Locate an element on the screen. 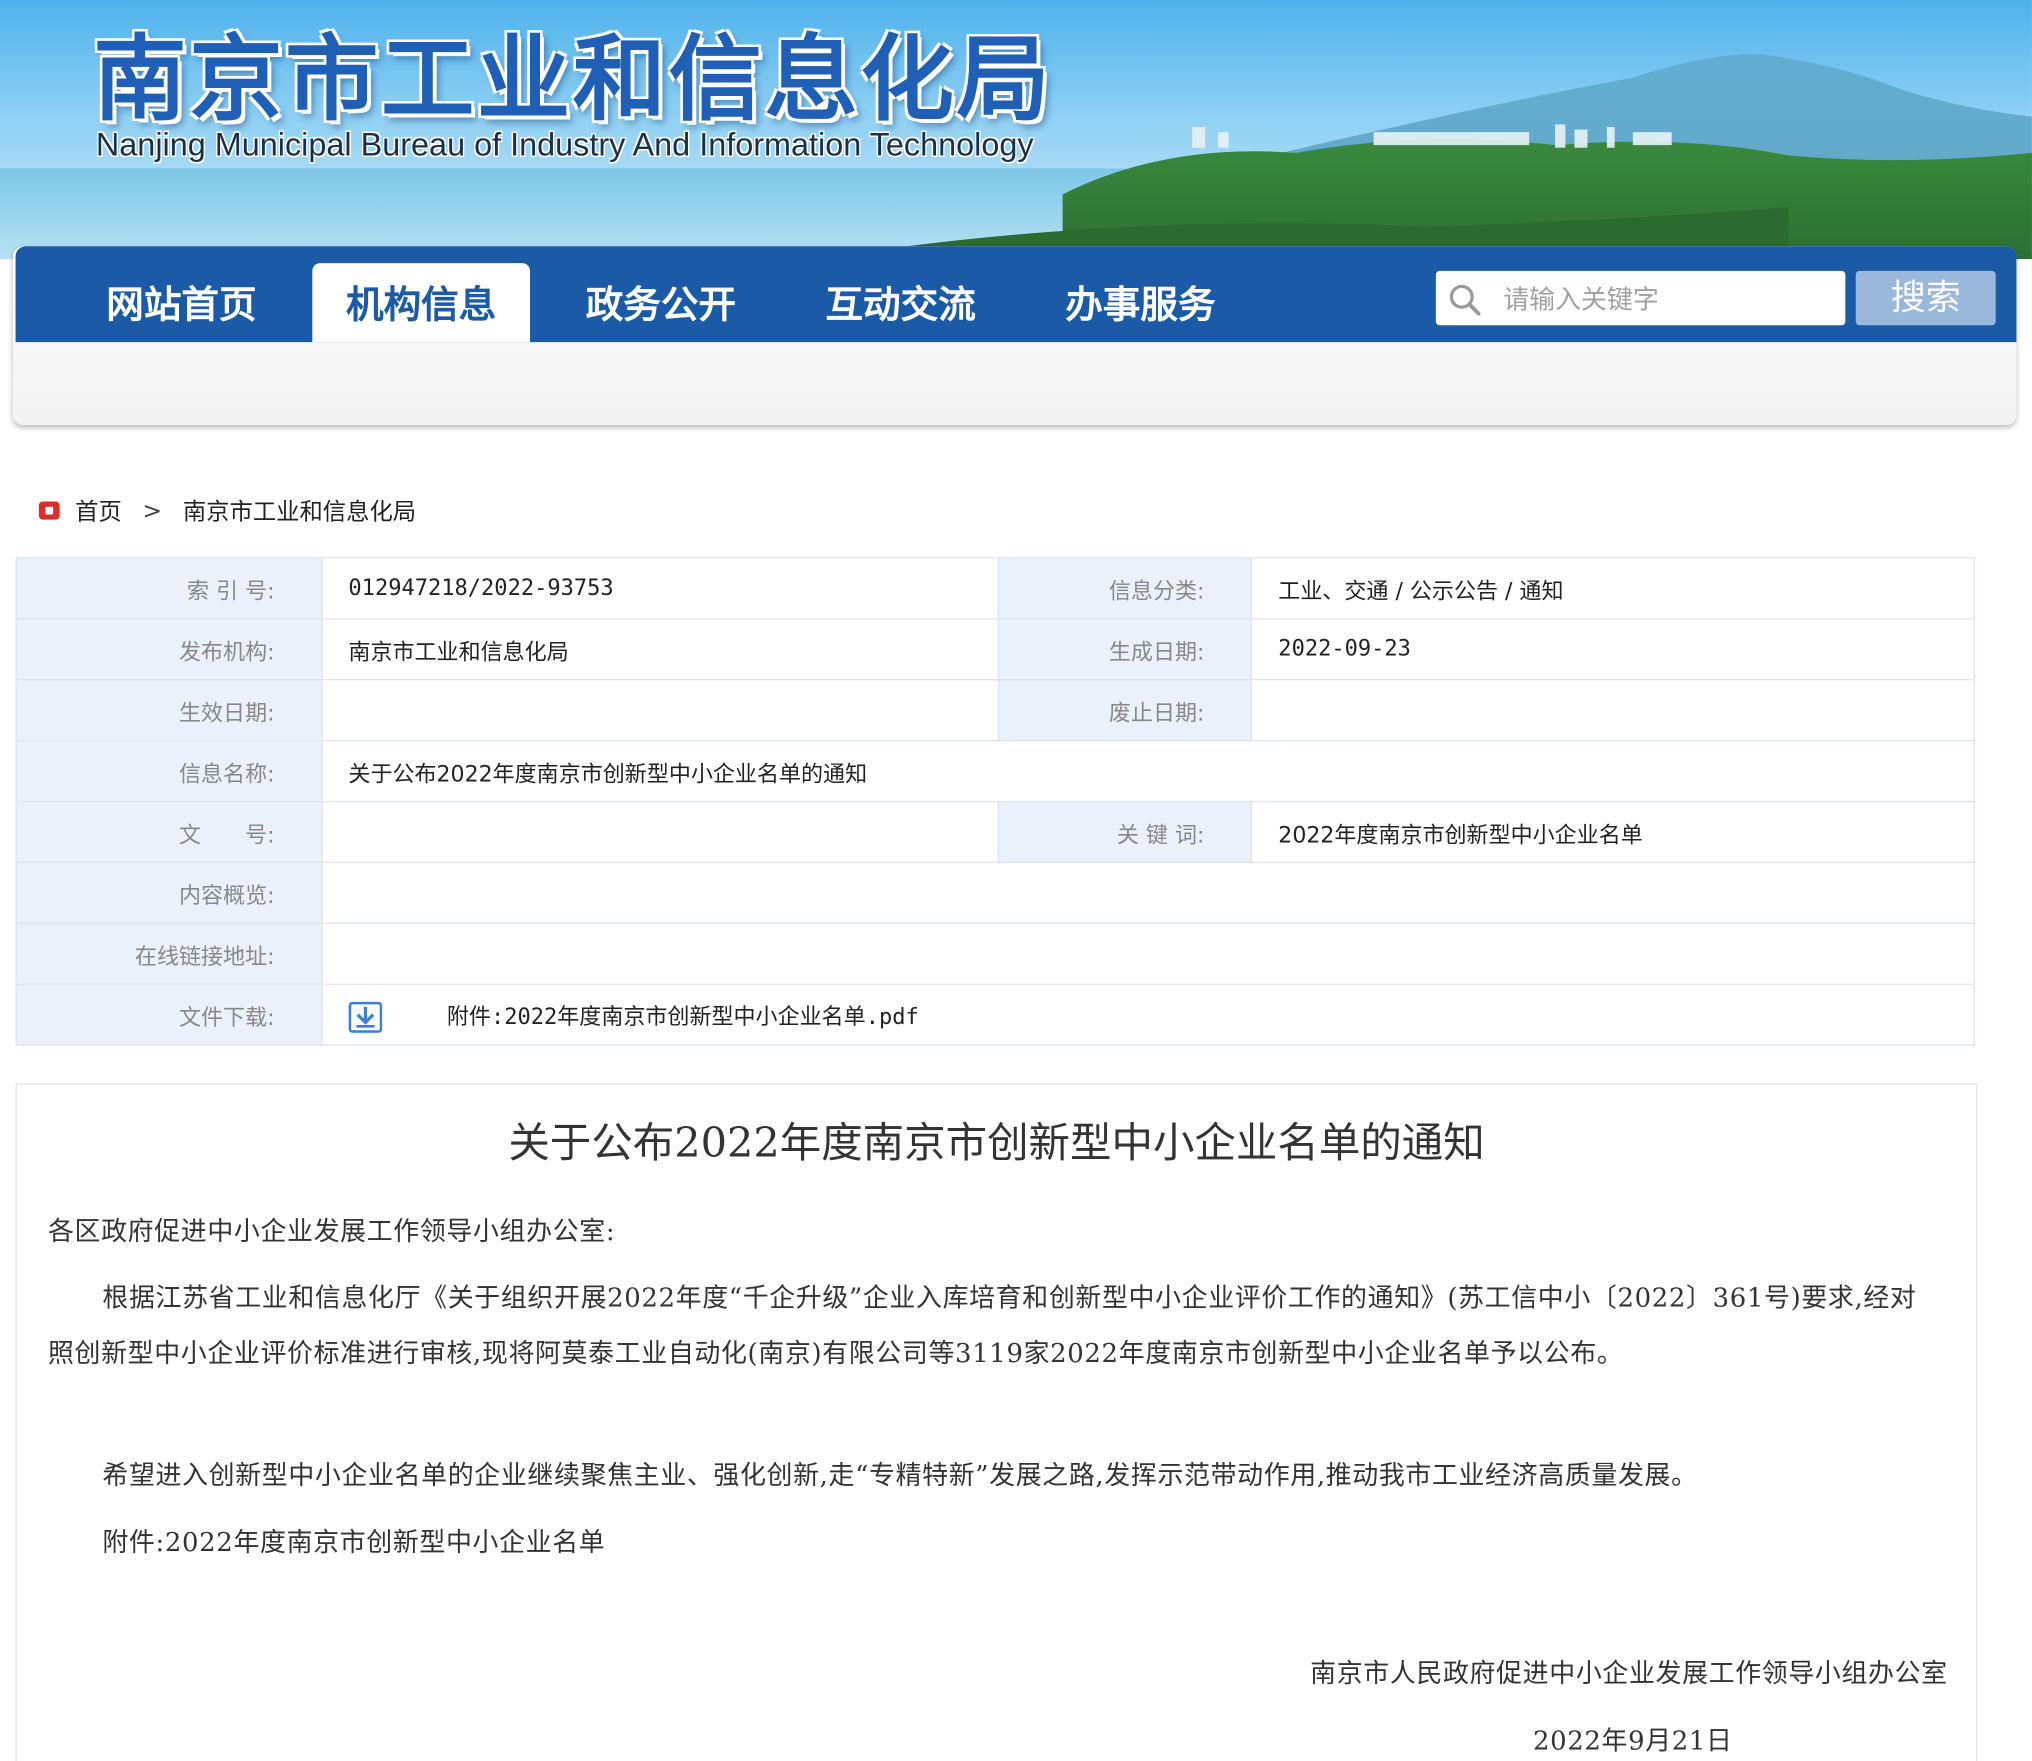 This screenshot has height=1761, width=2032. online-link-value is located at coordinates (1148, 953).